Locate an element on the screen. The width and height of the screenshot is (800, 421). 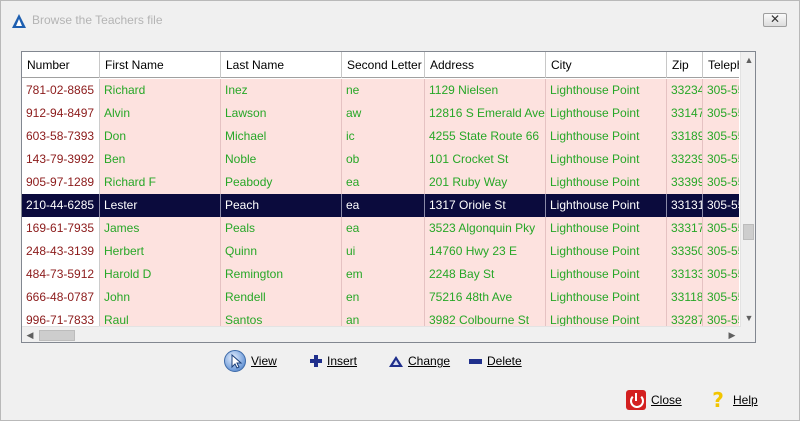
cell-address: 1317 Oriole St is located at coordinates (485, 205).